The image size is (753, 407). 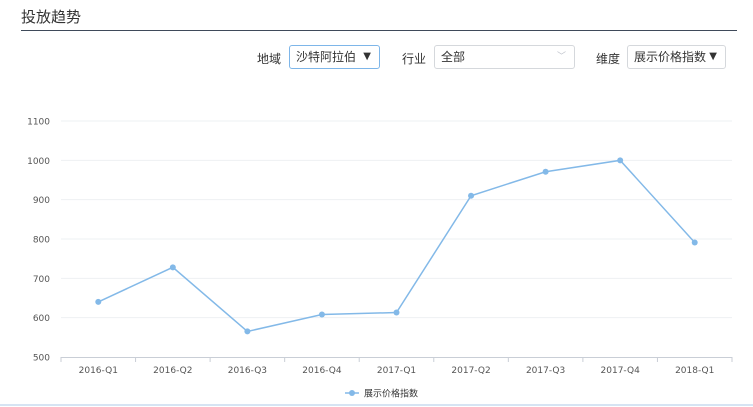 What do you see at coordinates (41, 280) in the screenshot?
I see `y-tick-label: 700` at bounding box center [41, 280].